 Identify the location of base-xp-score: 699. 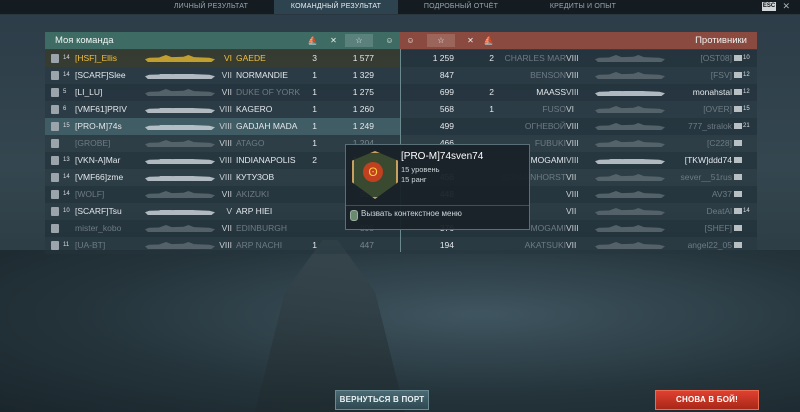
(446, 92).